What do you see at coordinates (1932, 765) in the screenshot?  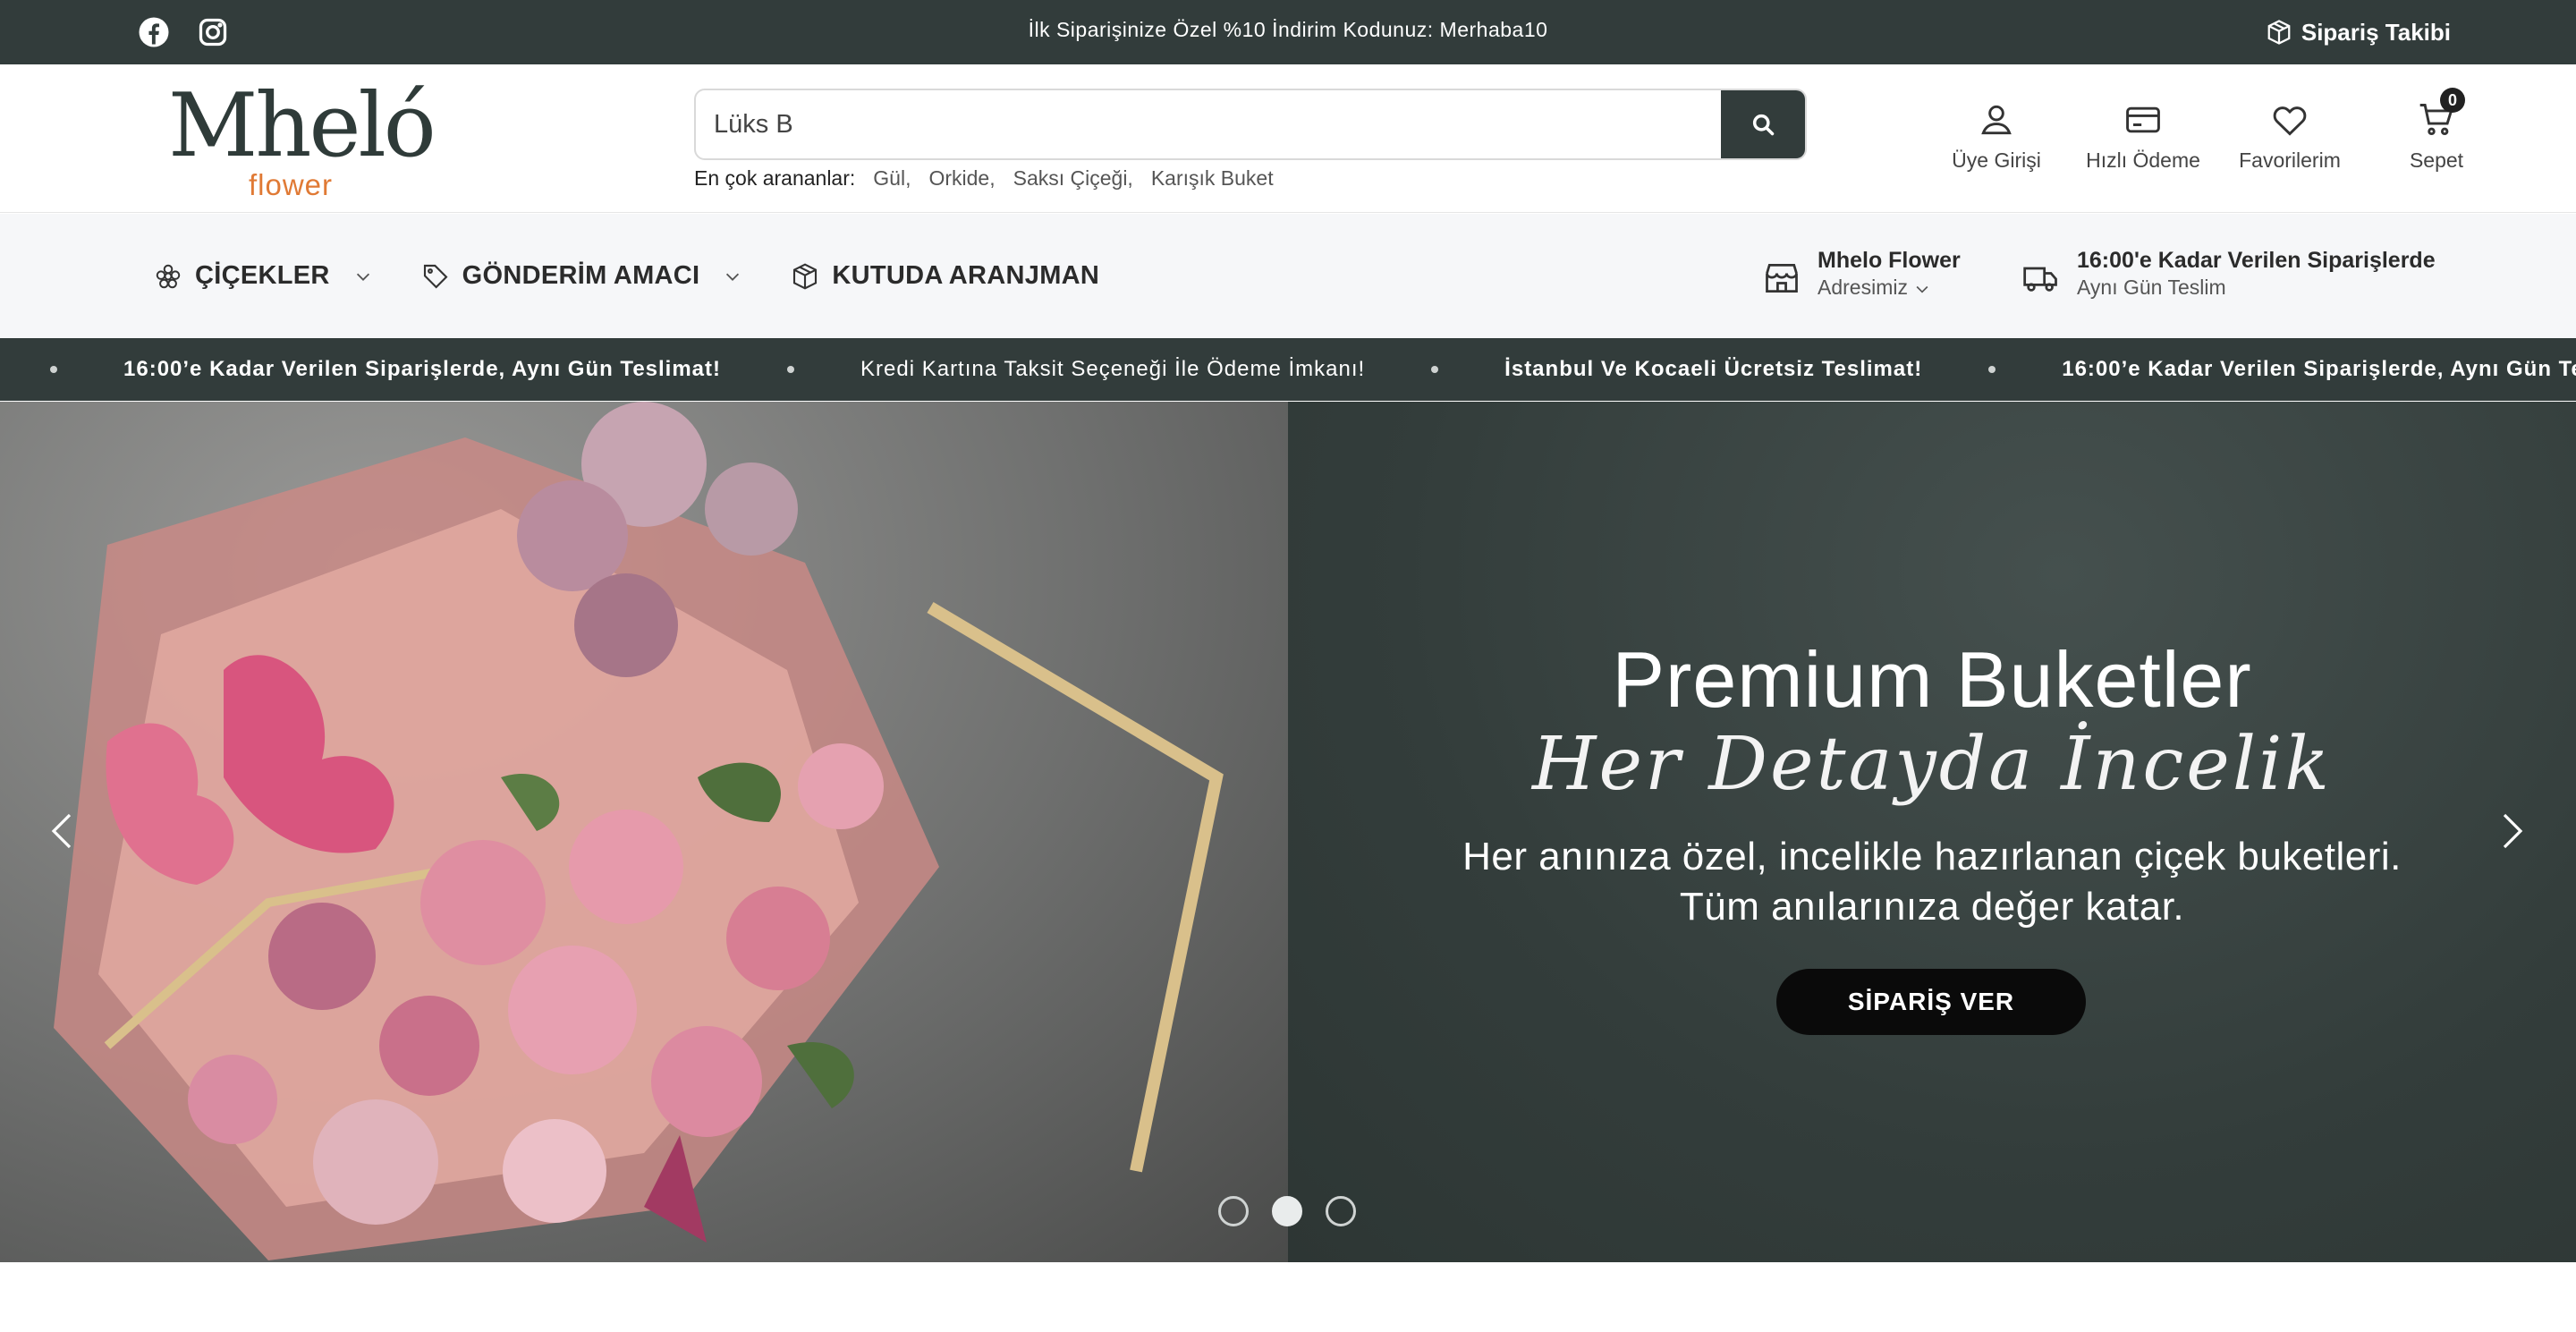 I see `hero-script-title: Her Detayda İncelik` at bounding box center [1932, 765].